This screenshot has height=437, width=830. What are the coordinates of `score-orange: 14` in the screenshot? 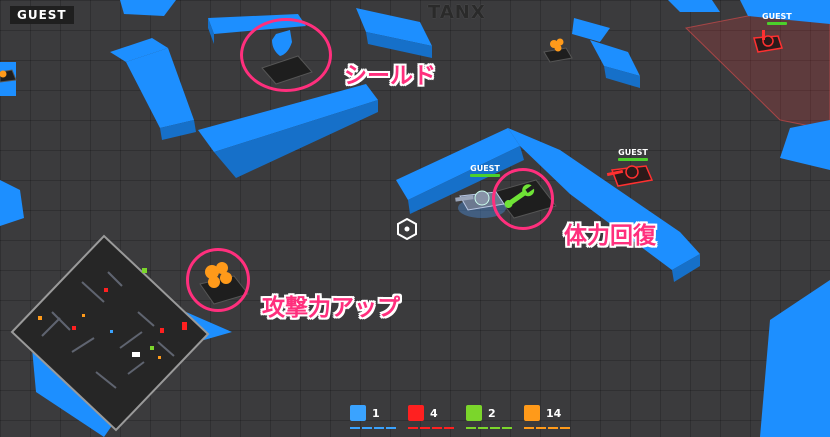 It's located at (550, 416).